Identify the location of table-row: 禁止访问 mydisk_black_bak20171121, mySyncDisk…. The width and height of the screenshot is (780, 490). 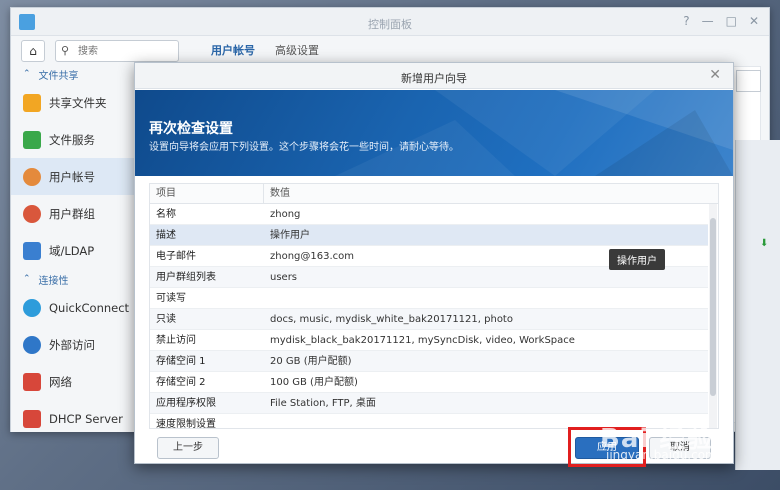
(429, 340).